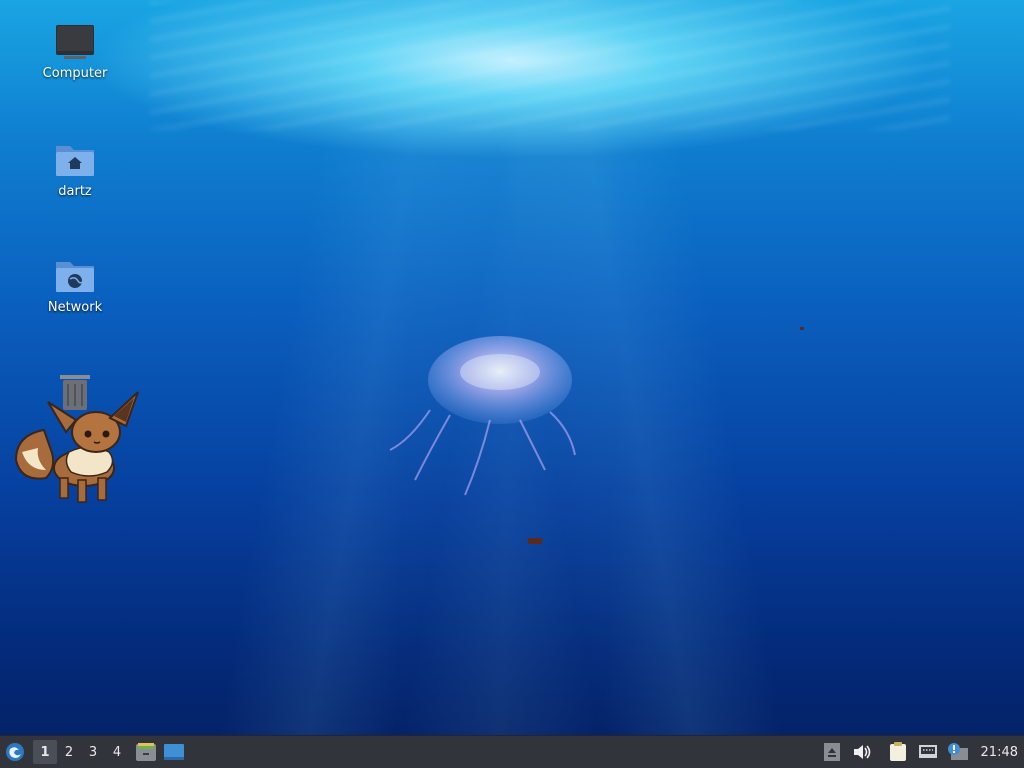  What do you see at coordinates (75, 42) in the screenshot?
I see `computer-icon` at bounding box center [75, 42].